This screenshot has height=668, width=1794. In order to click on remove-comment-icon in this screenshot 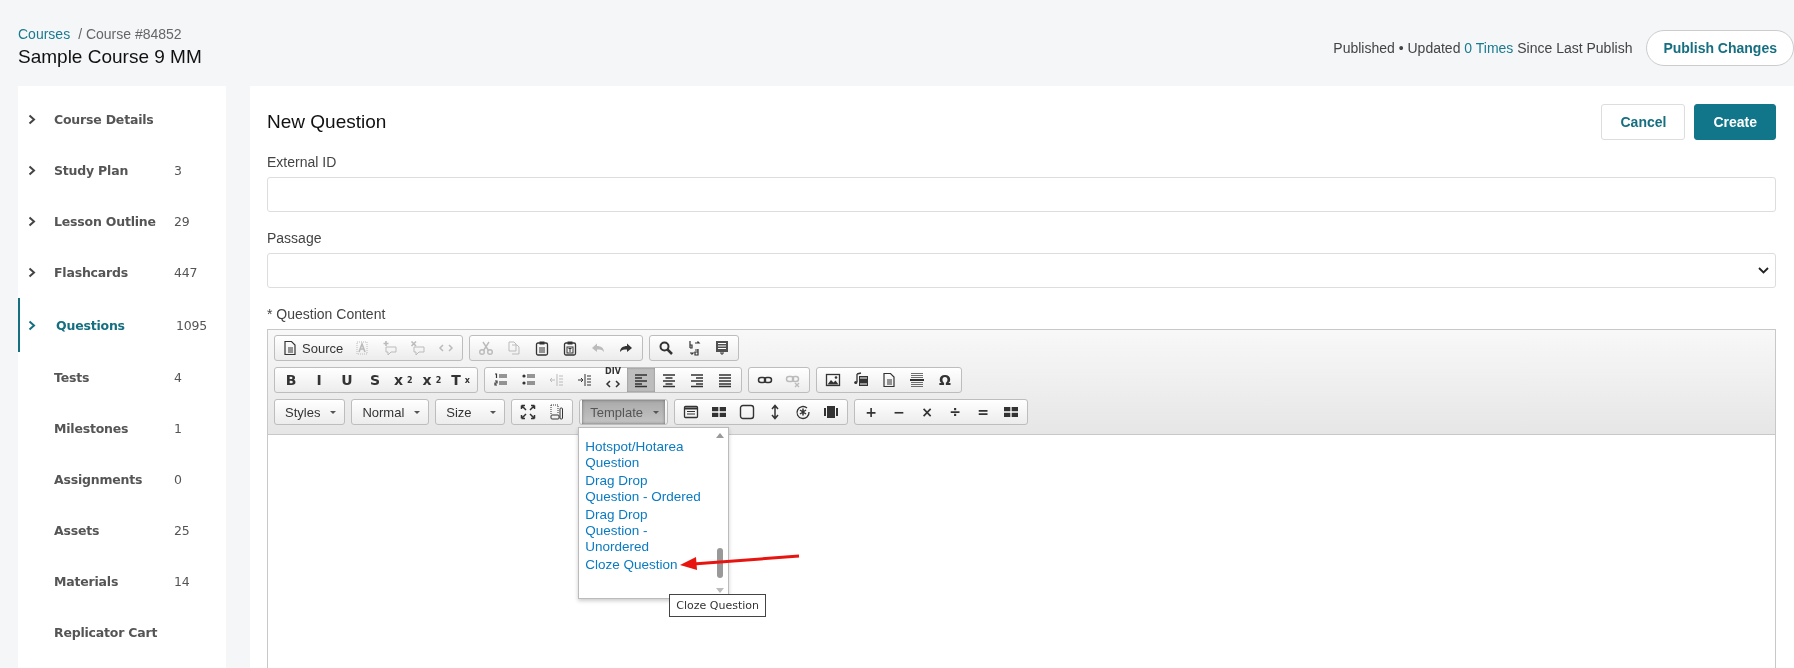, I will do `click(418, 348)`.